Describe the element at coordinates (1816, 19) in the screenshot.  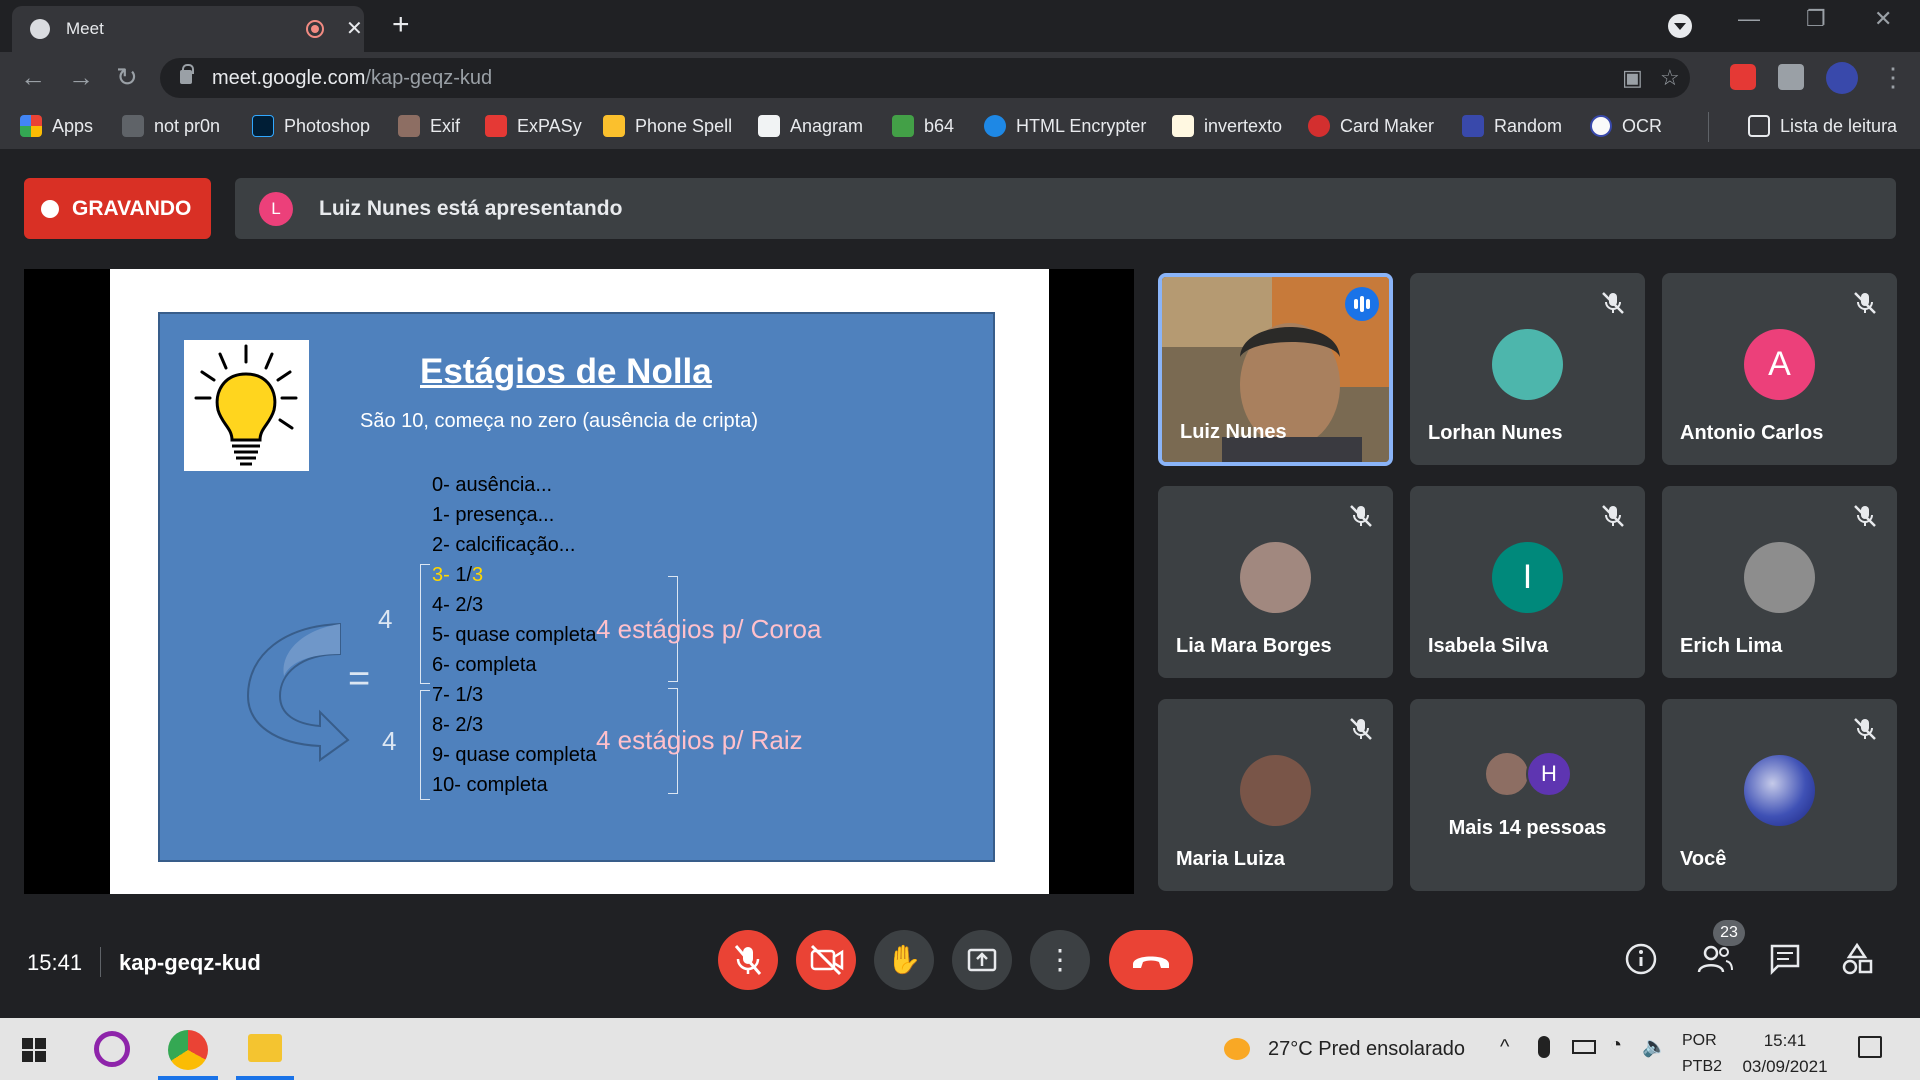
I see `restore-icon: ❐` at that location.